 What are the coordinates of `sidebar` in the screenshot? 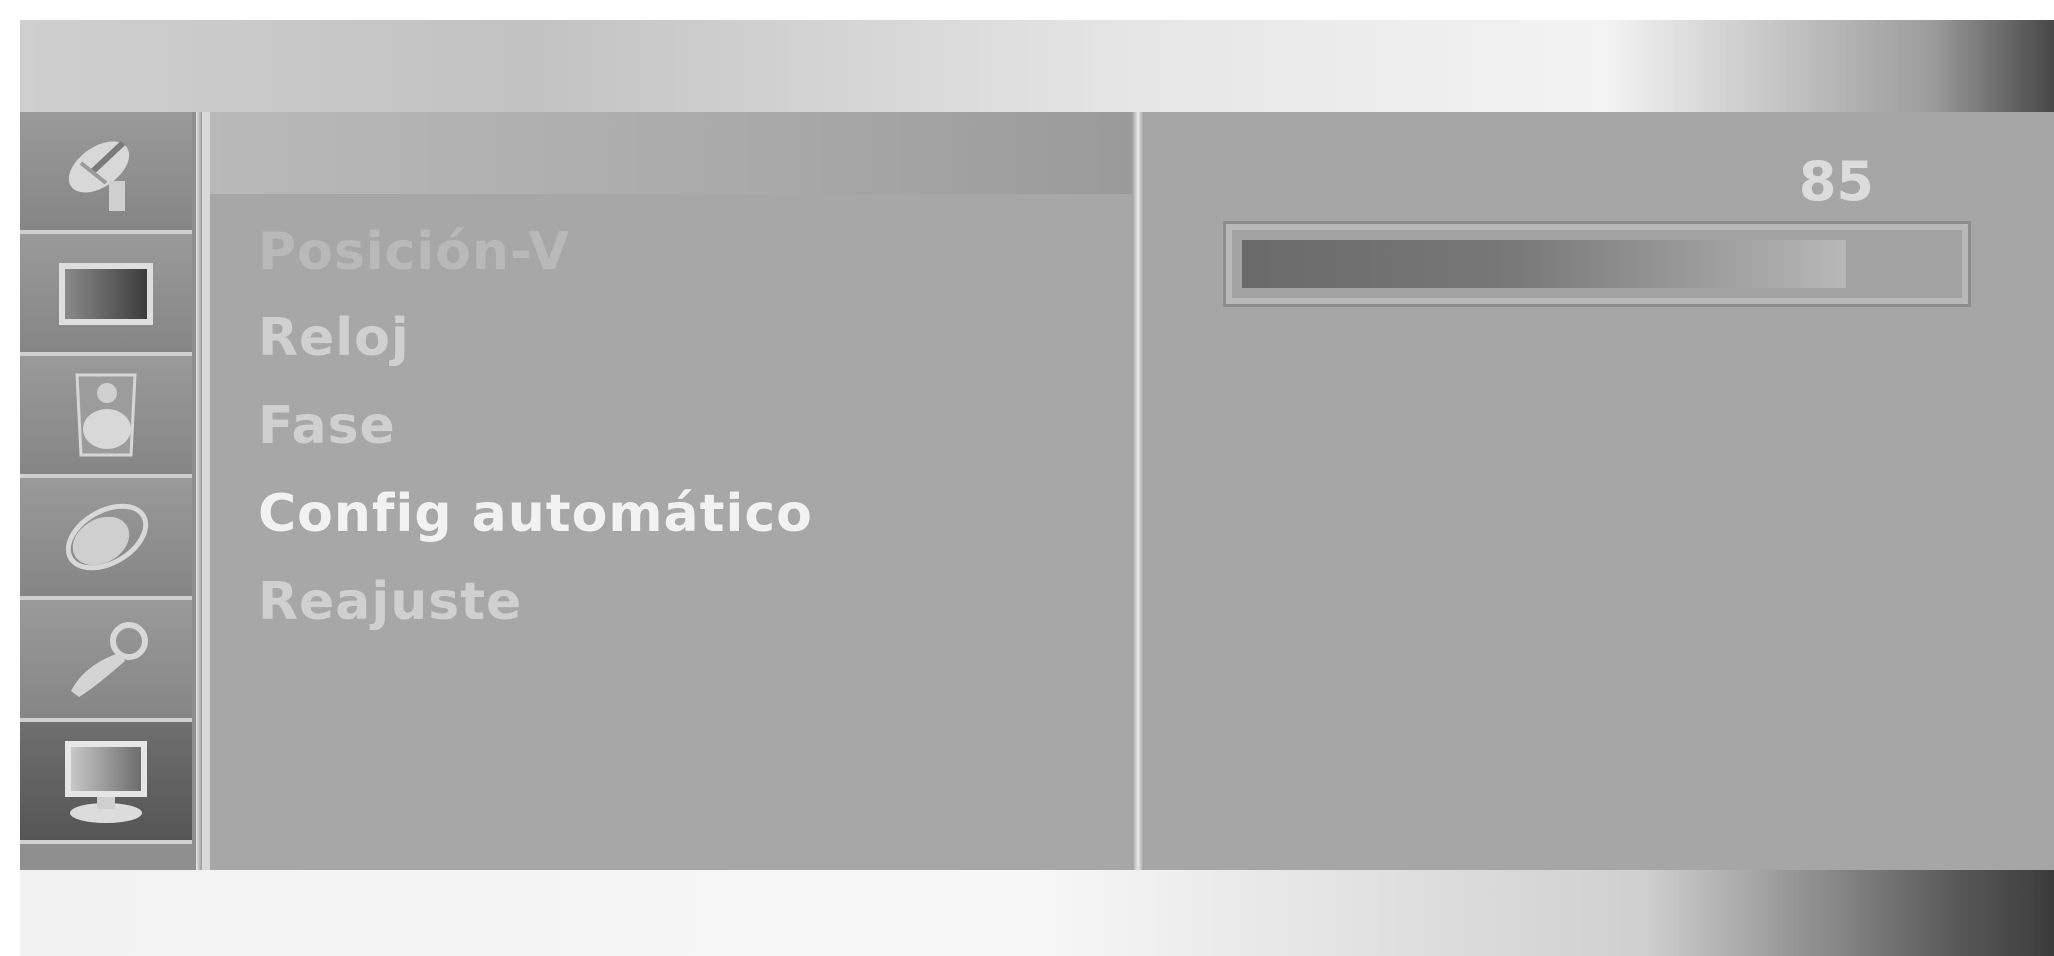 It's located at (110, 491).